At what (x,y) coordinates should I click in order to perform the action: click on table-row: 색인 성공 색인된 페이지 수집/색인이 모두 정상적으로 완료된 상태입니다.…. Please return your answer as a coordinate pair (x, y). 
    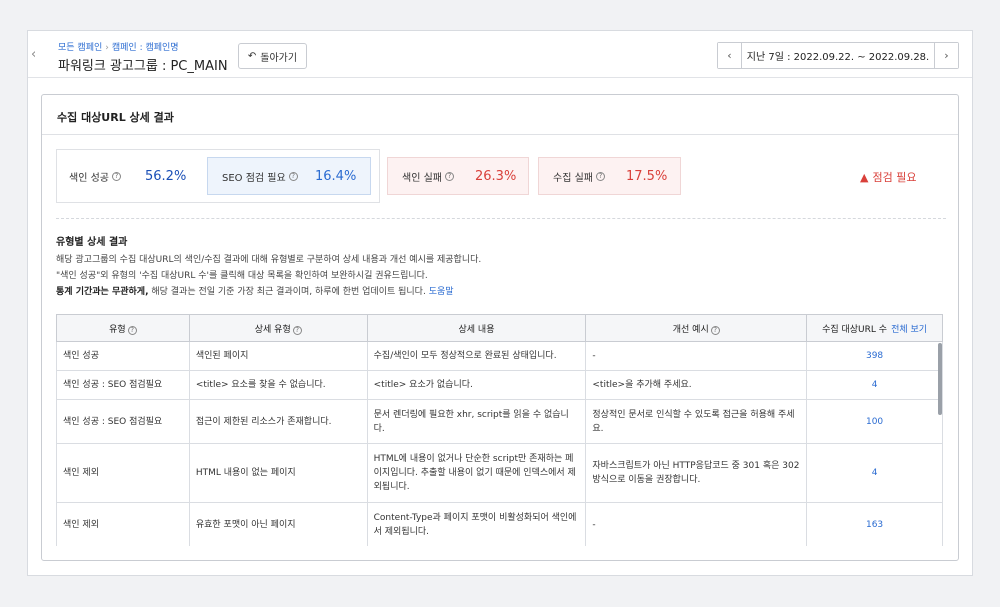
    Looking at the image, I should click on (499, 356).